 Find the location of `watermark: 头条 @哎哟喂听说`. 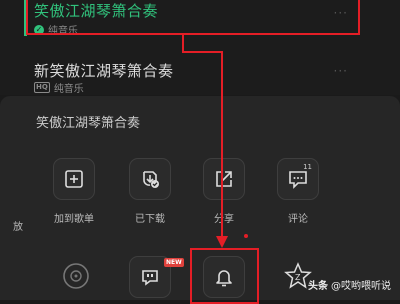

watermark: 头条 @哎哟喂听说 is located at coordinates (349, 284).